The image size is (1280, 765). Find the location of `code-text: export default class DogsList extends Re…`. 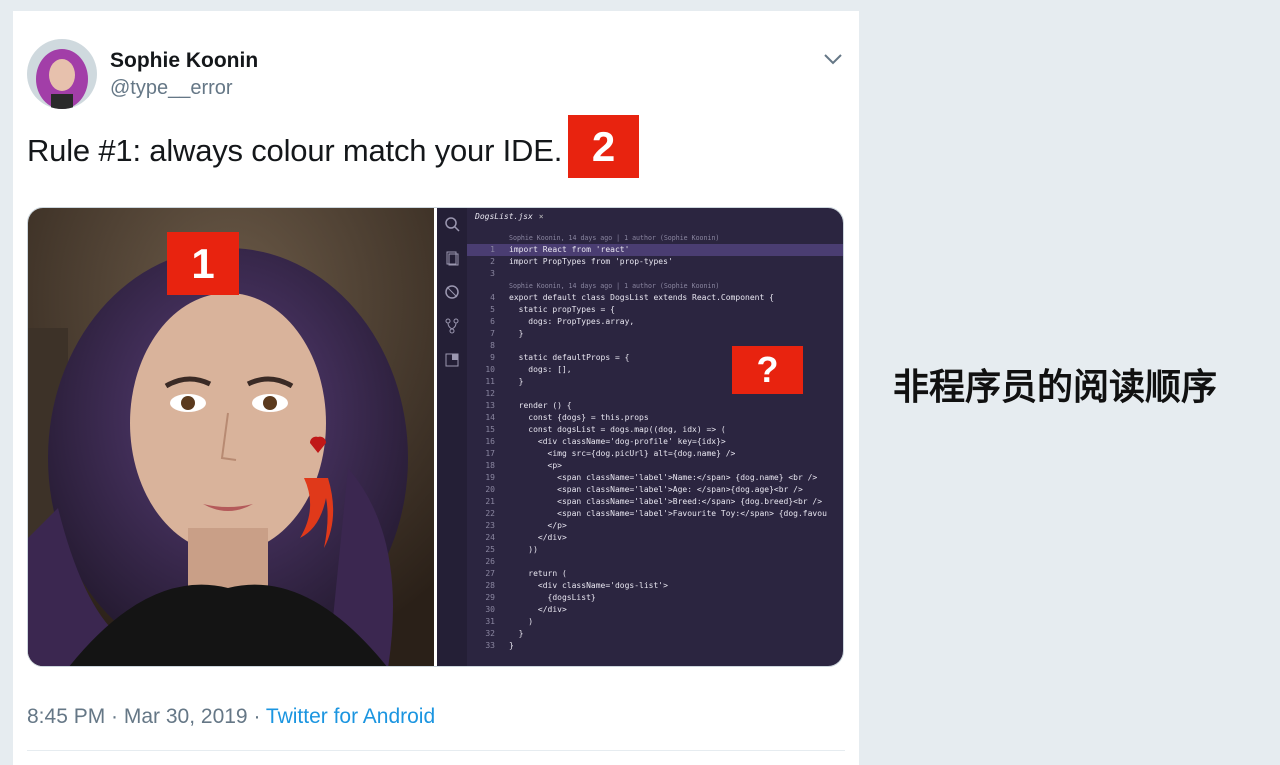

code-text: export default class DogsList extends Re… is located at coordinates (641, 297).